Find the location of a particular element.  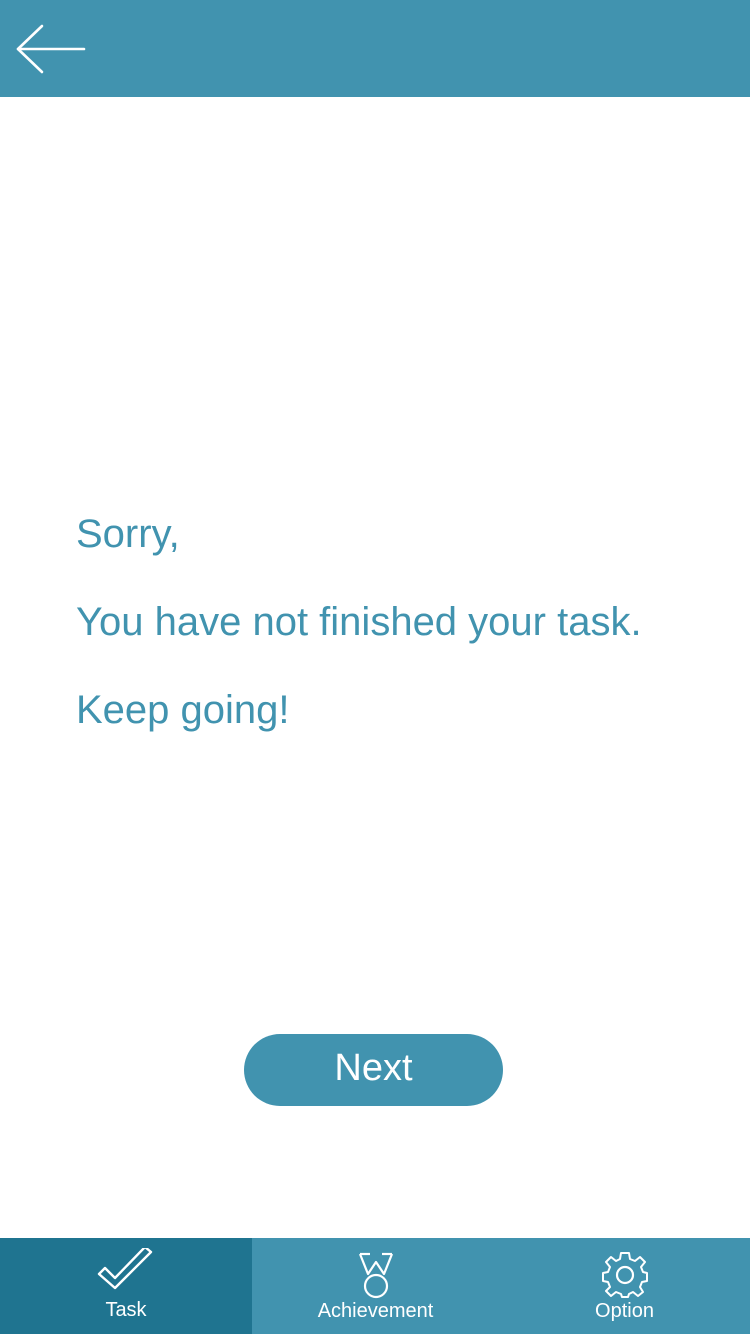

bottom-tab-bar: Task Achievement Option is located at coordinates (375, 1286).